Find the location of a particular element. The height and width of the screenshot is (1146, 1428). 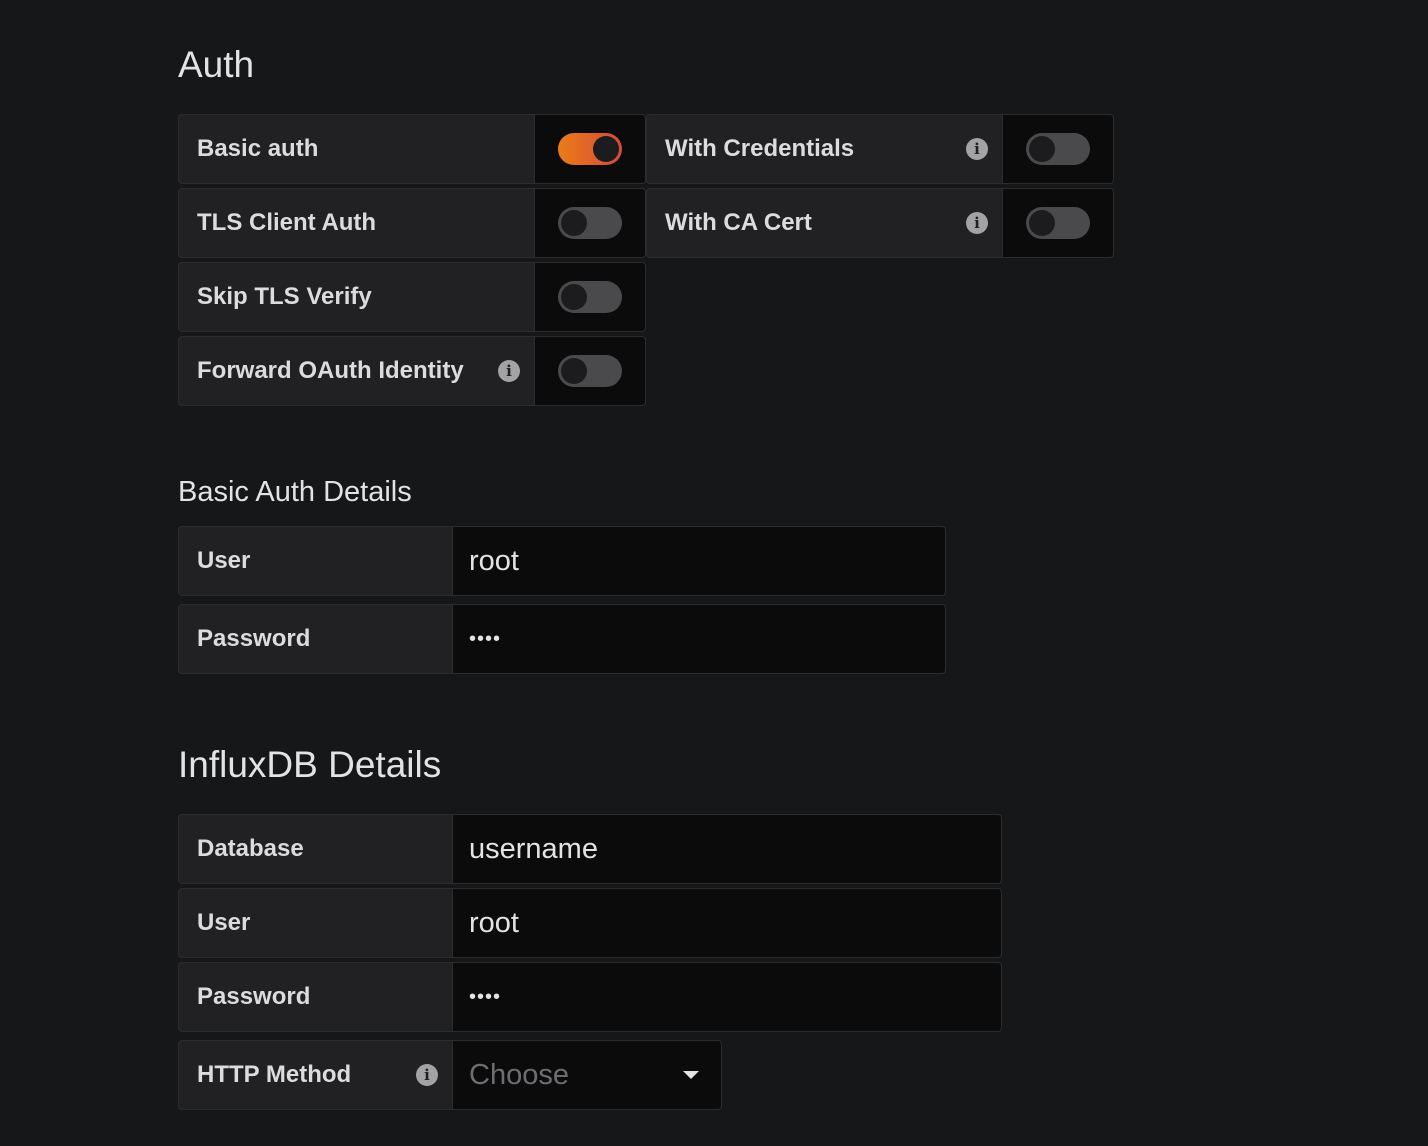

tls-client-auth-row: TLS Client Auth is located at coordinates (412, 223).